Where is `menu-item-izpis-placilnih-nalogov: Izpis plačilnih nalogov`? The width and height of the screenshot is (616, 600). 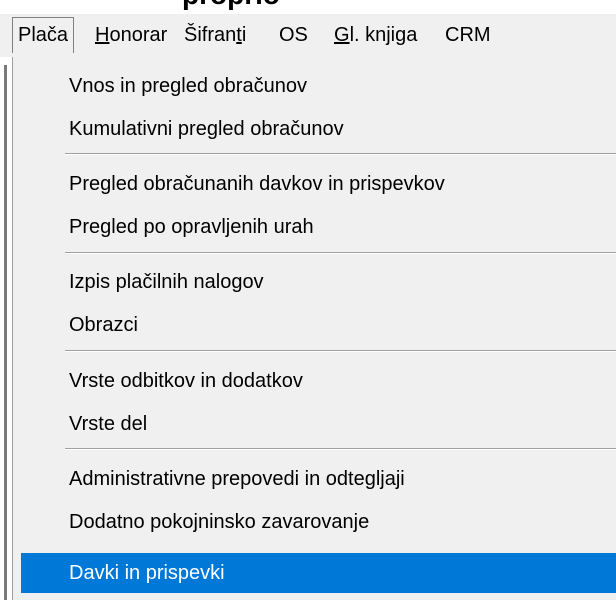
menu-item-izpis-placilnih-nalogov: Izpis plačilnih nalogov is located at coordinates (318, 282).